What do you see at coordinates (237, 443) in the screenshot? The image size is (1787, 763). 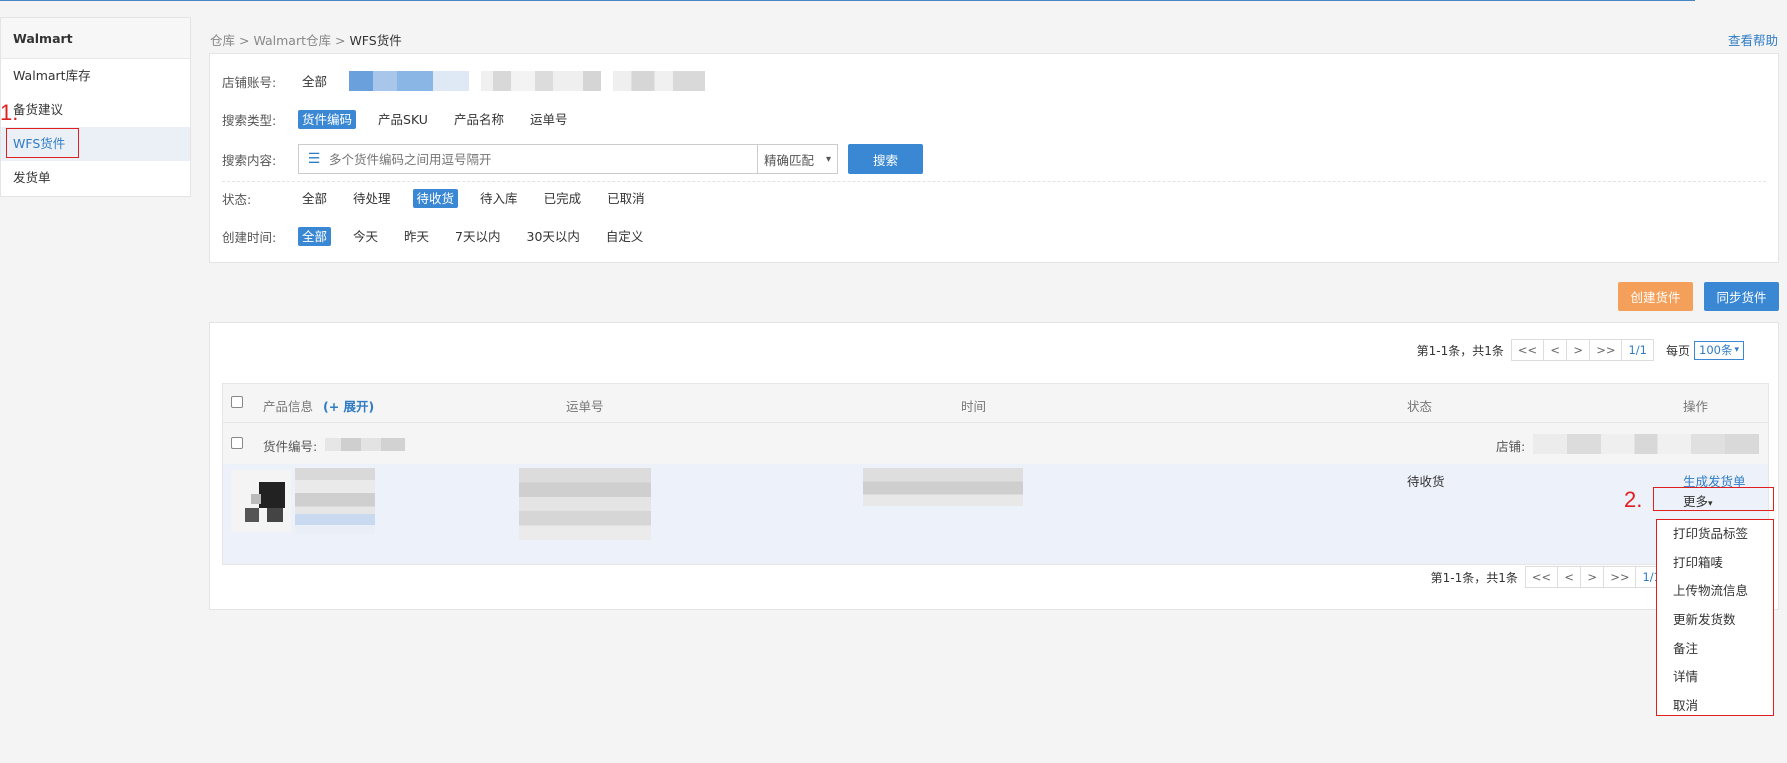 I see `shipment-checkbox` at bounding box center [237, 443].